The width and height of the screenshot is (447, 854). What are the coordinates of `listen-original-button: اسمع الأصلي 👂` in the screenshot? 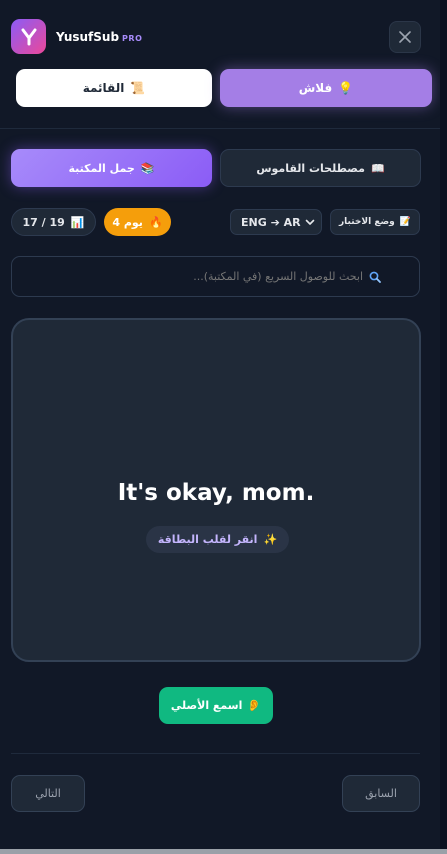 It's located at (216, 705).